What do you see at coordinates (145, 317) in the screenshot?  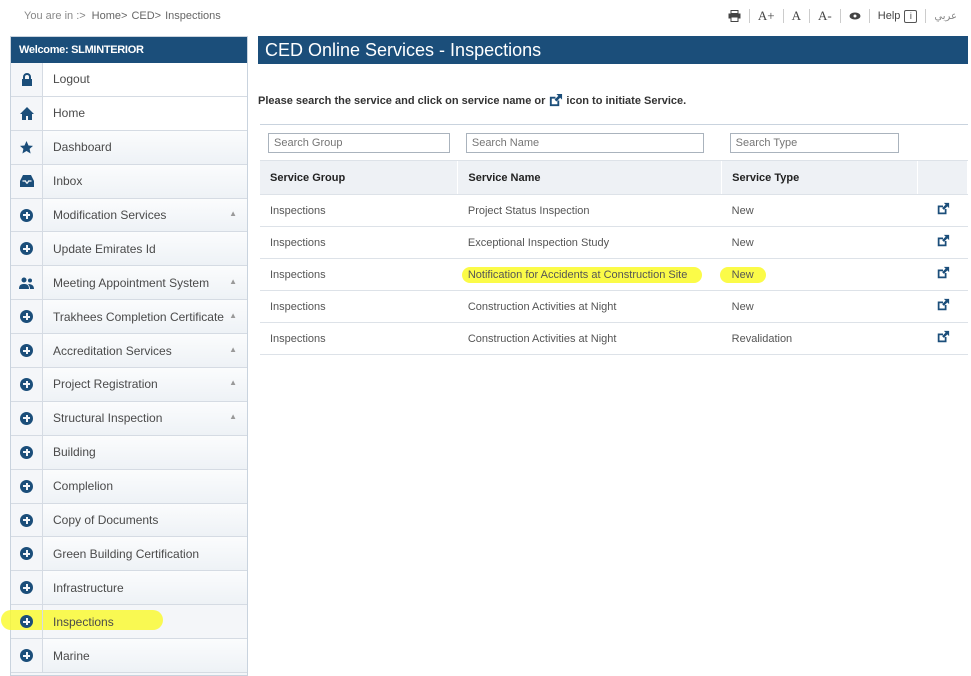 I see `sidebar-item-label: Trakhees Completion Certificate` at bounding box center [145, 317].